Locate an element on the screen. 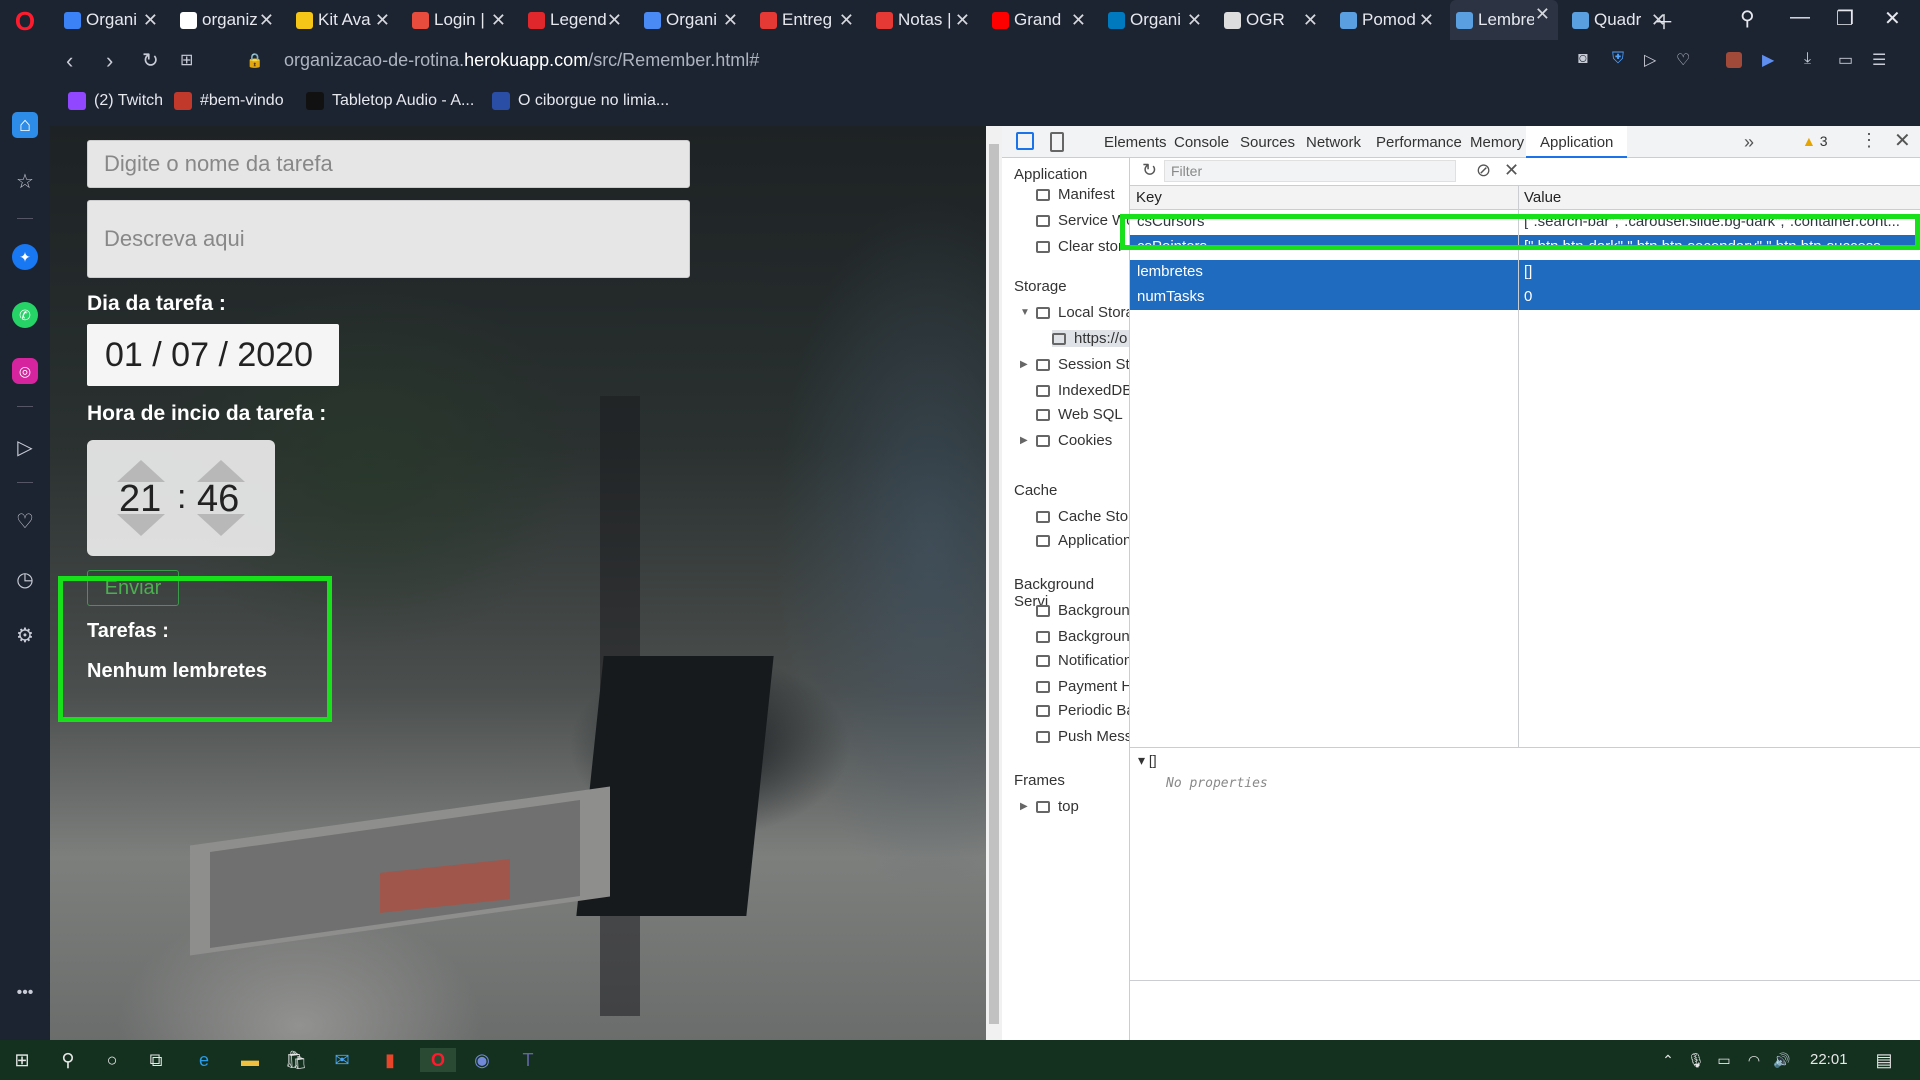  restore-icon: ❐ is located at coordinates (1845, 18).